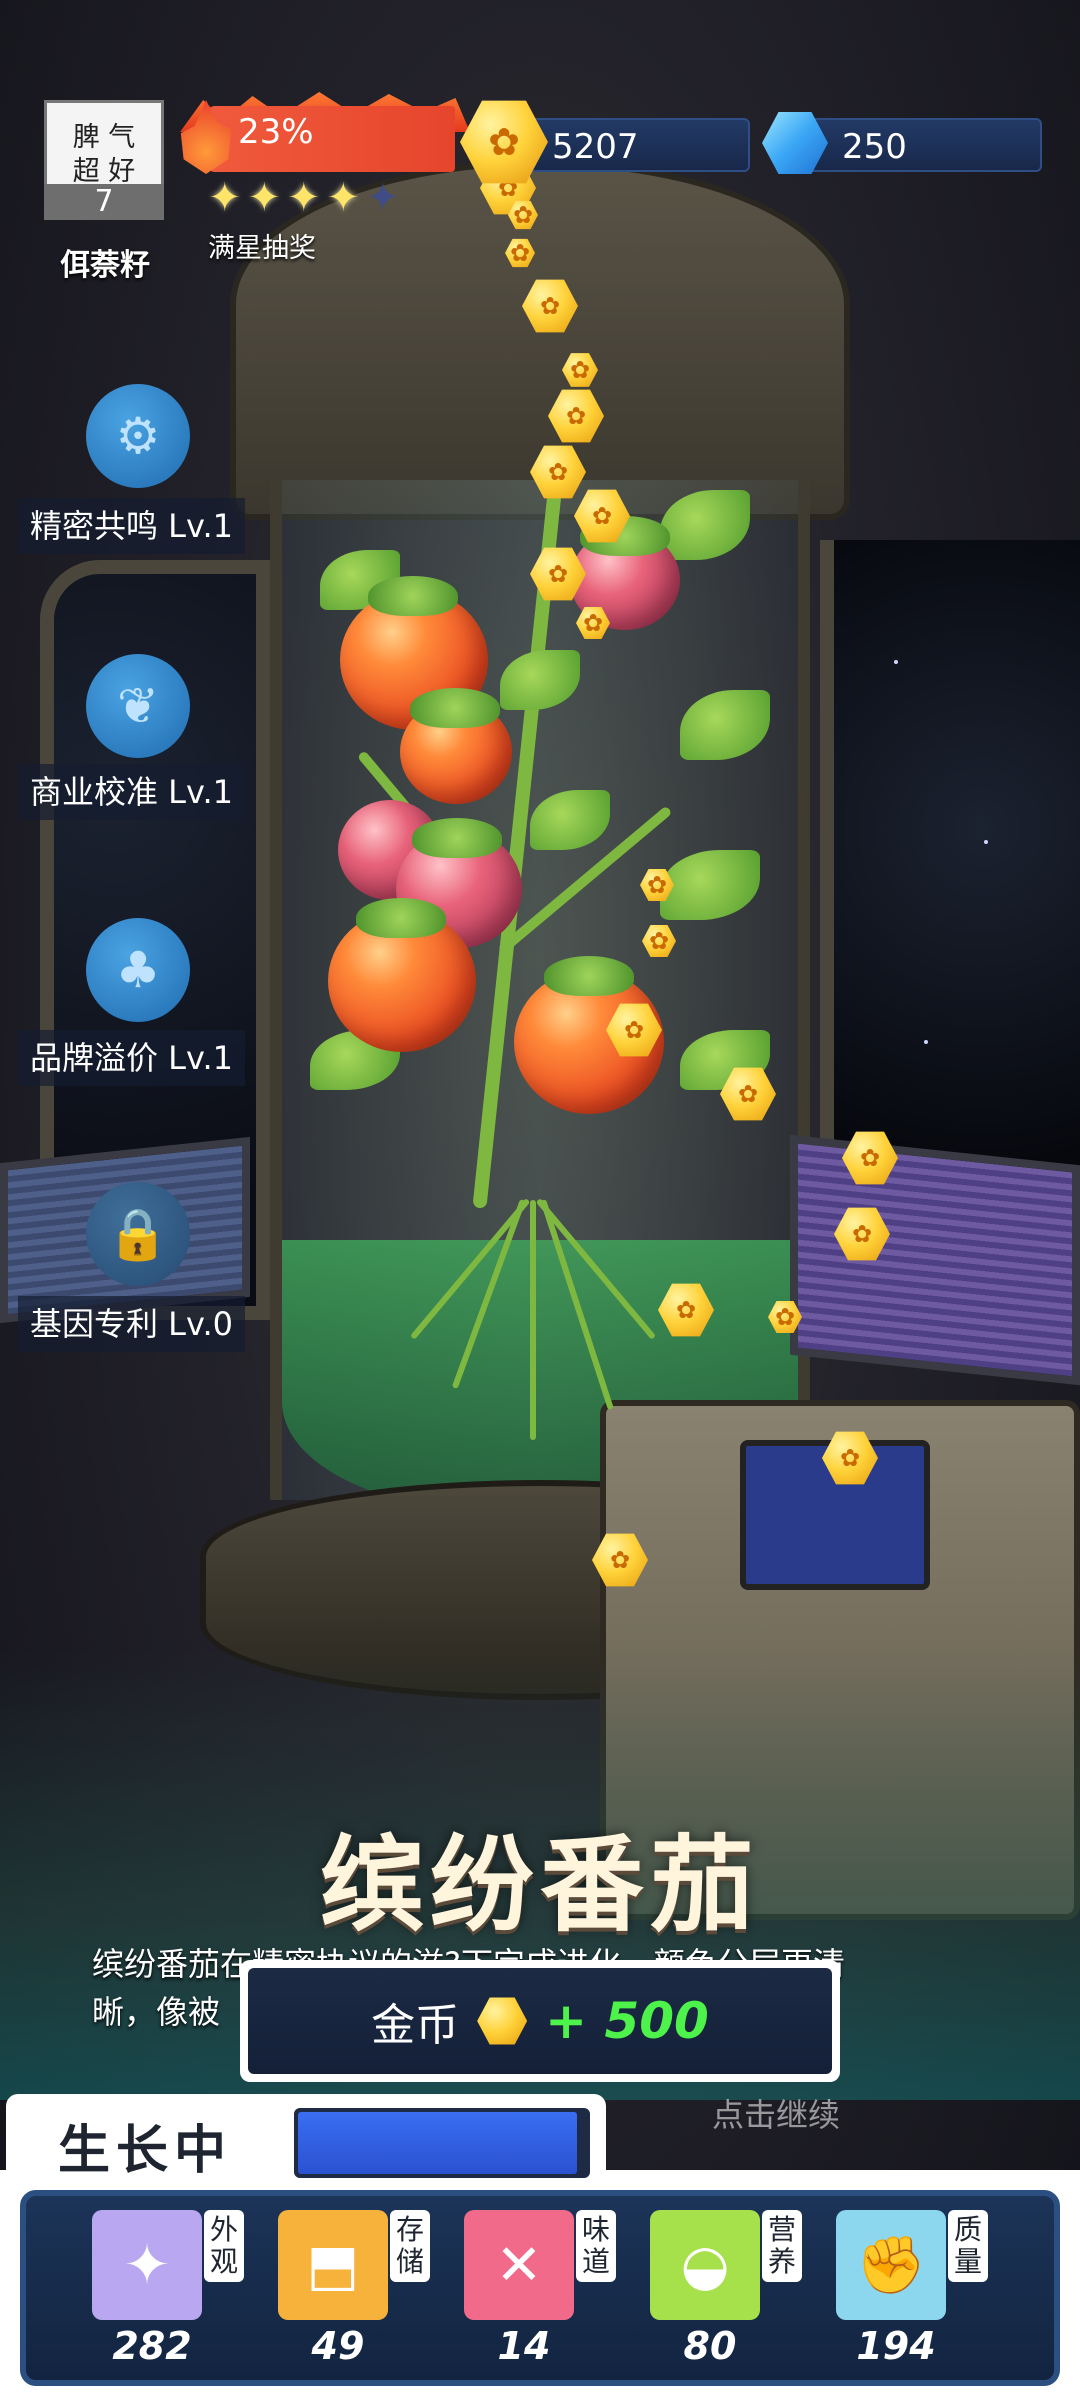 This screenshot has height=2400, width=1080. I want to click on gold-counter: 5207, so click(635, 145).